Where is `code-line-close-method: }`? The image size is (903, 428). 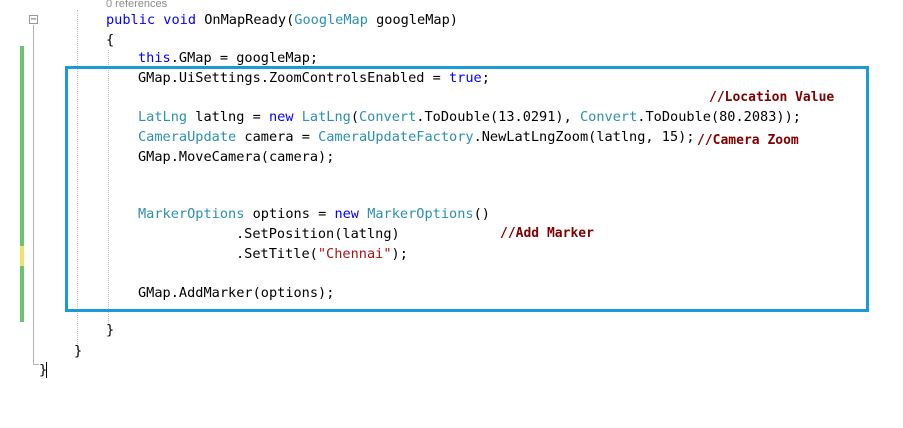 code-line-close-method: } is located at coordinates (110, 330).